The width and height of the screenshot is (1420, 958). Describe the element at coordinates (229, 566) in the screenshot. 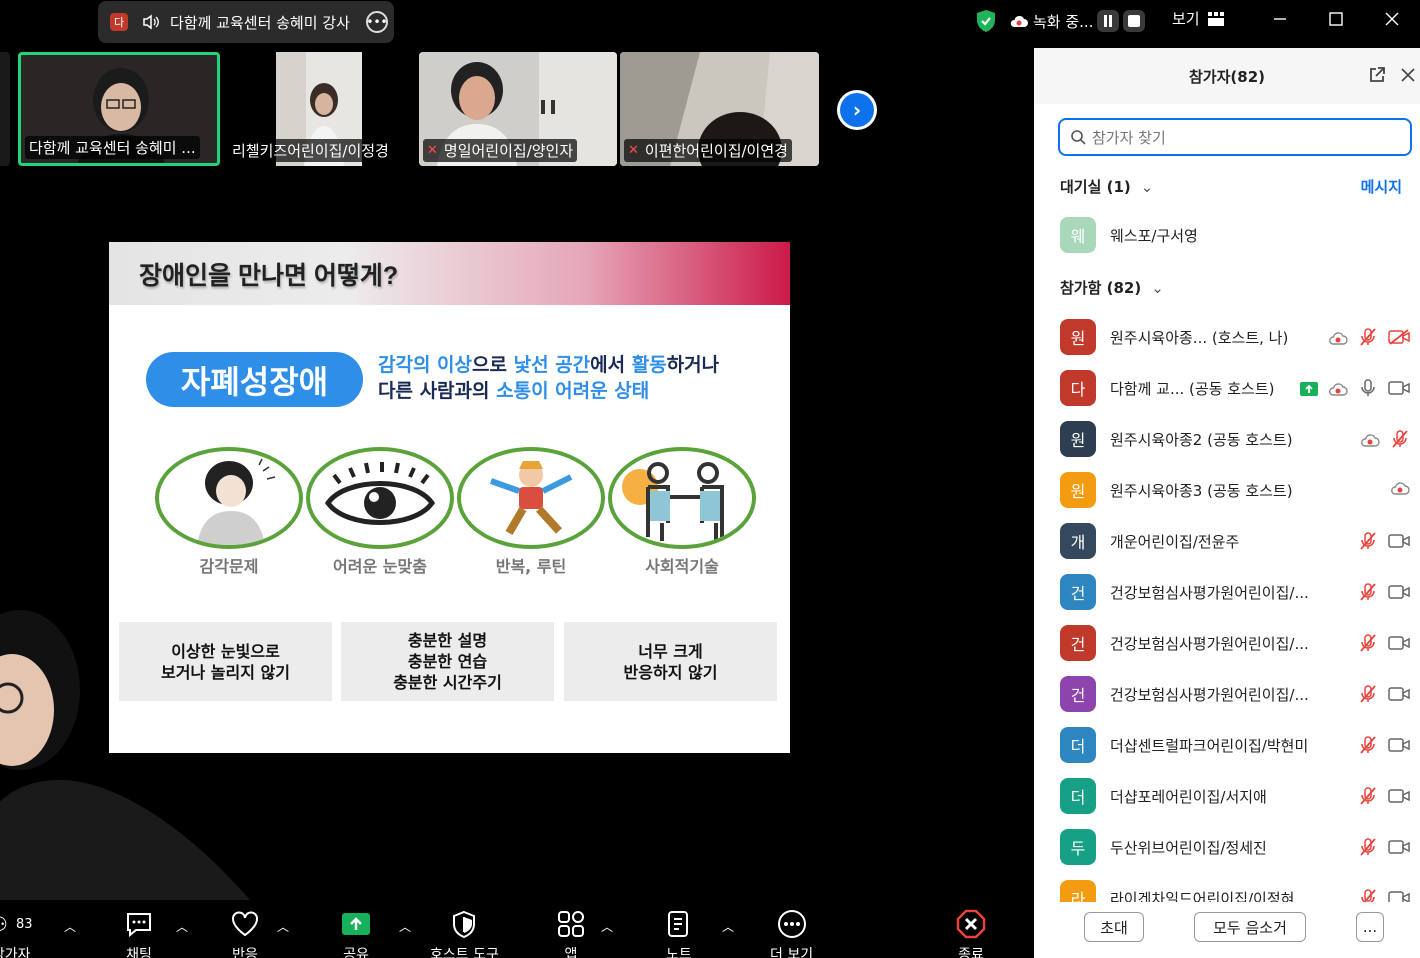

I see `circle-label: 감각문제` at that location.